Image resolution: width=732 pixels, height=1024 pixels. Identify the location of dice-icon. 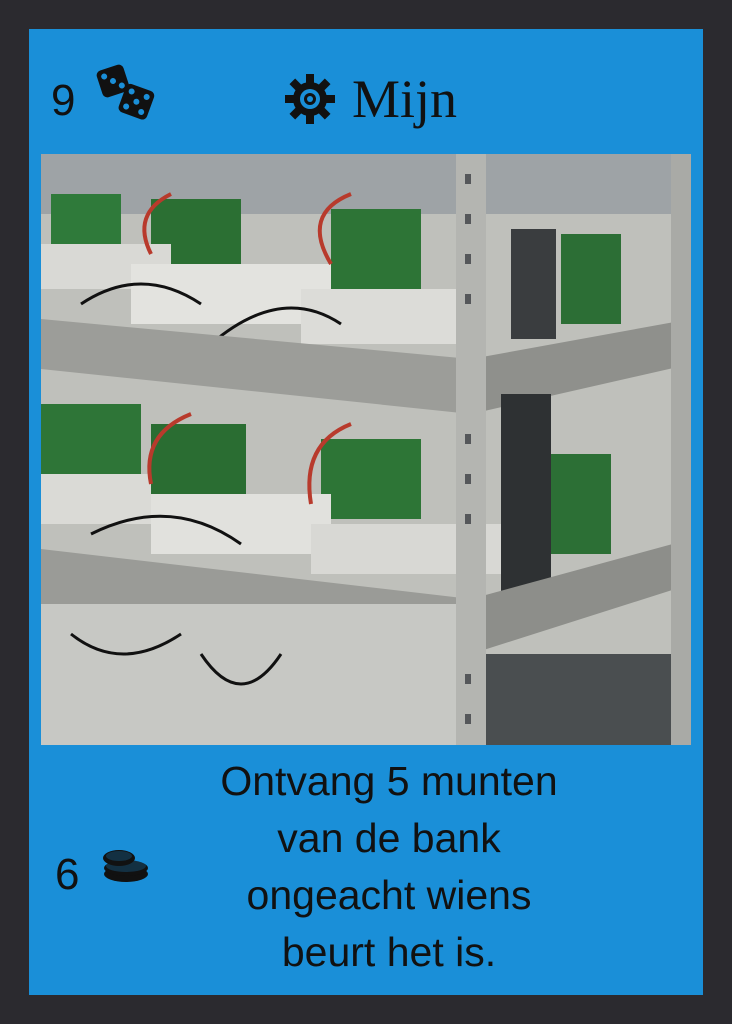
(125, 92).